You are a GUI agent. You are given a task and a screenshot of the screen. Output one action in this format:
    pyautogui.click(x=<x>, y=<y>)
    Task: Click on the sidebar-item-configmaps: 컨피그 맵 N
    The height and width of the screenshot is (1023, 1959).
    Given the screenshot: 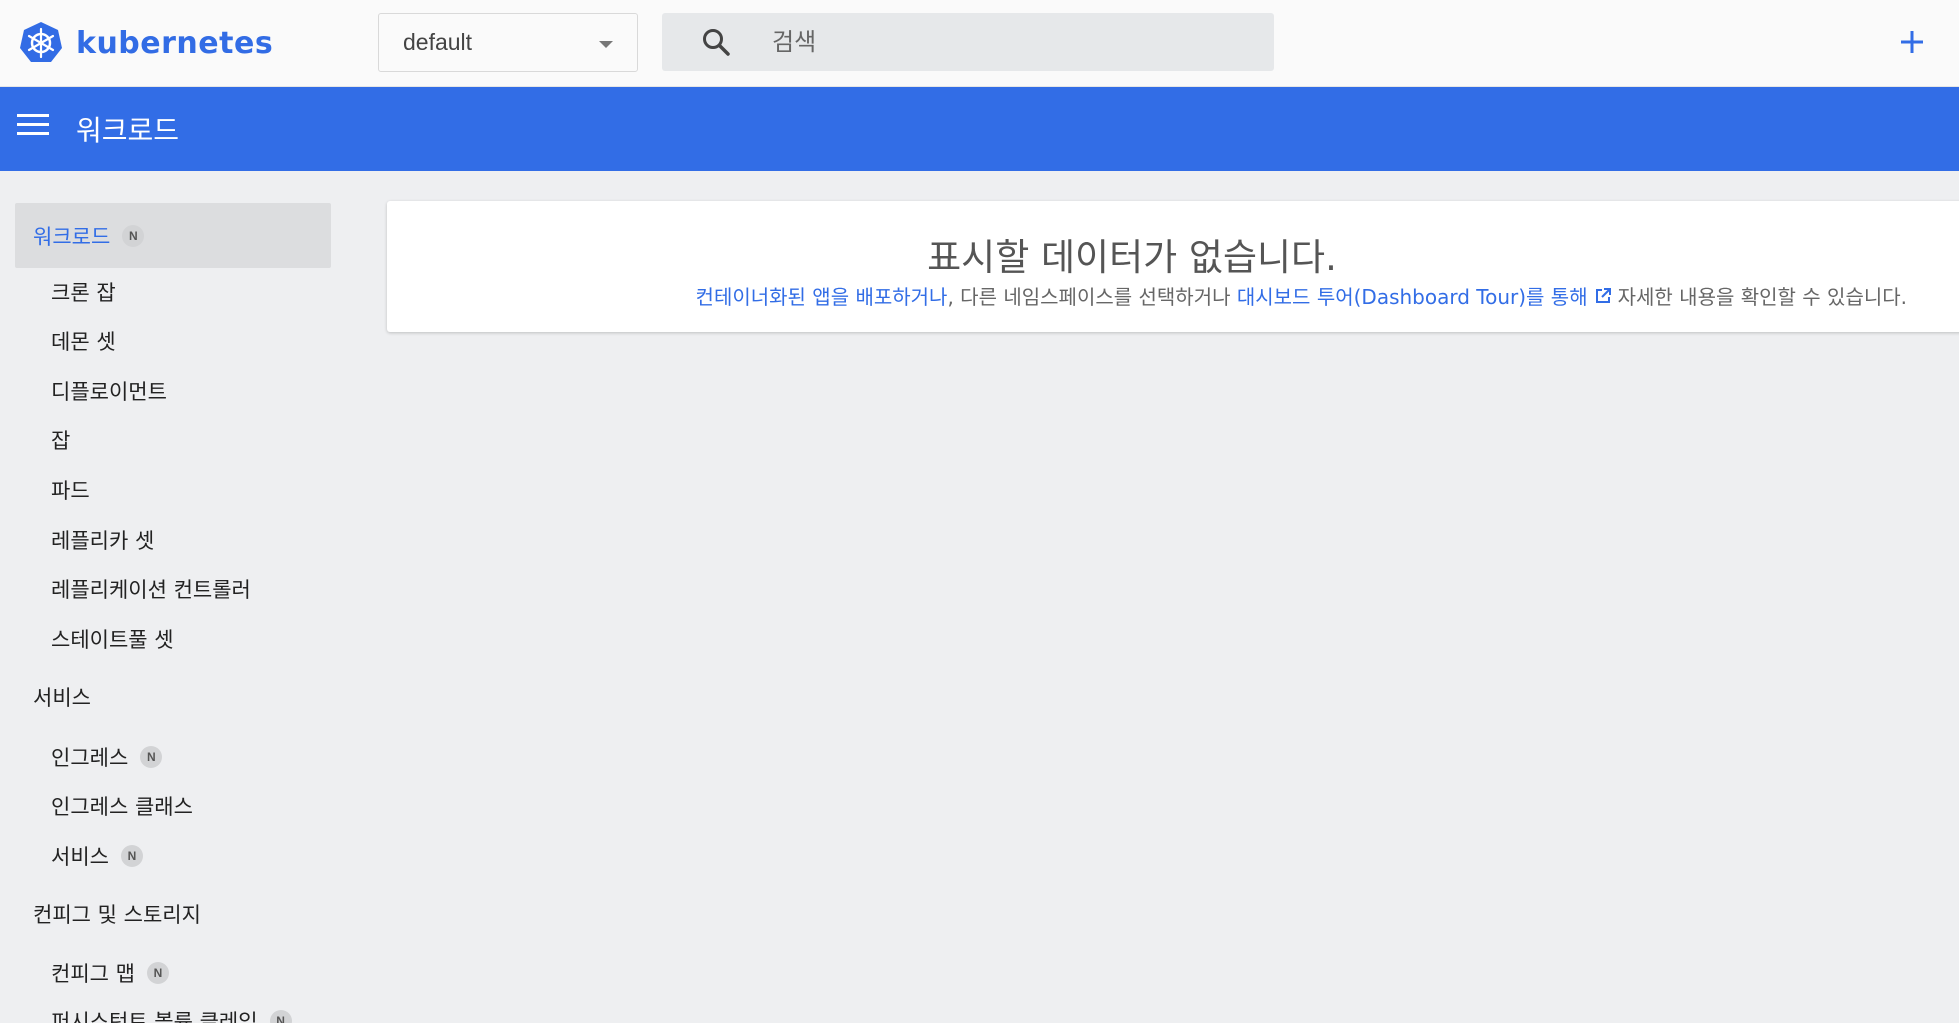 What is the action you would take?
    pyautogui.click(x=110, y=973)
    